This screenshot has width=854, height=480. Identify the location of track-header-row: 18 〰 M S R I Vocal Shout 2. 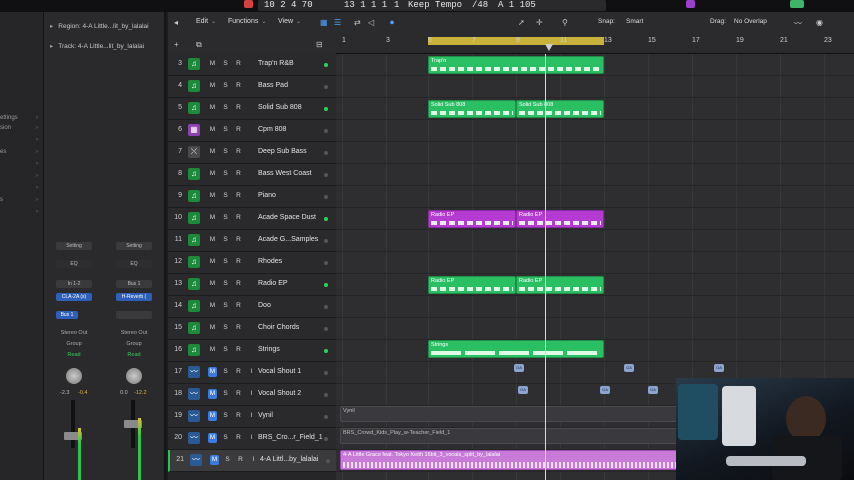
(252, 395).